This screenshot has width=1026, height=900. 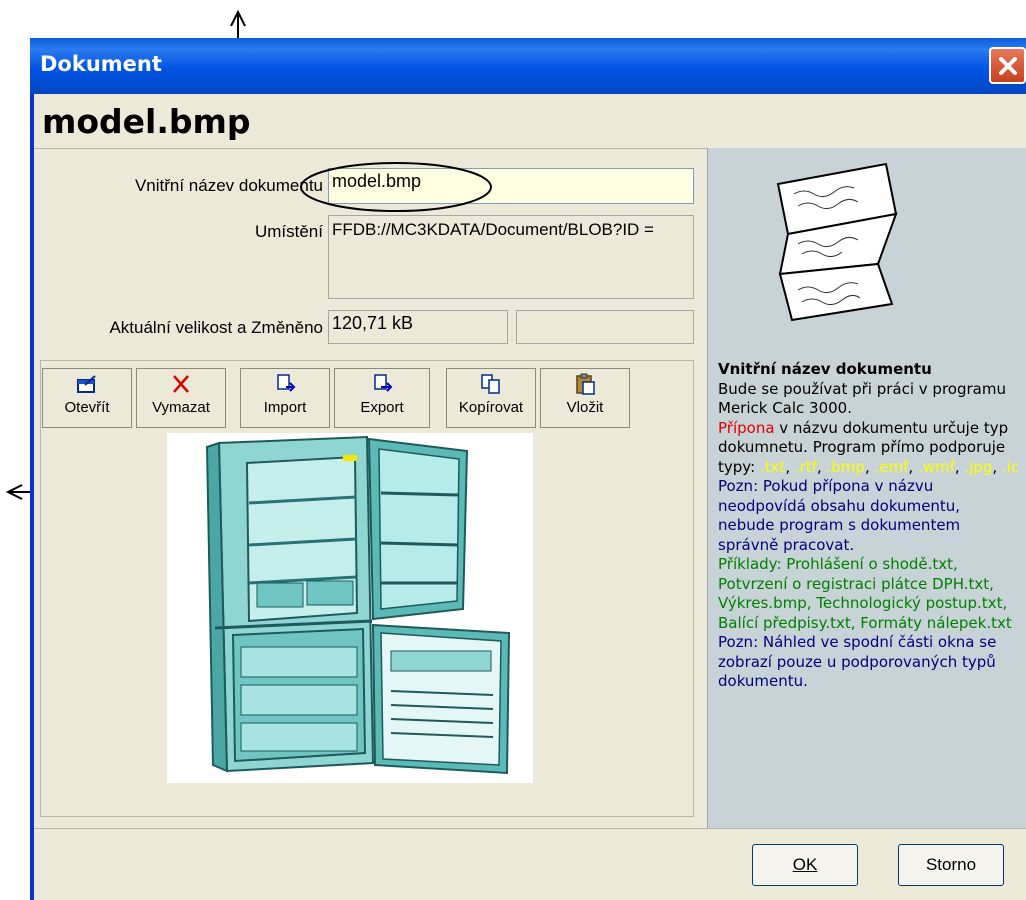 What do you see at coordinates (585, 407) in the screenshot?
I see `paste-label: Vložit` at bounding box center [585, 407].